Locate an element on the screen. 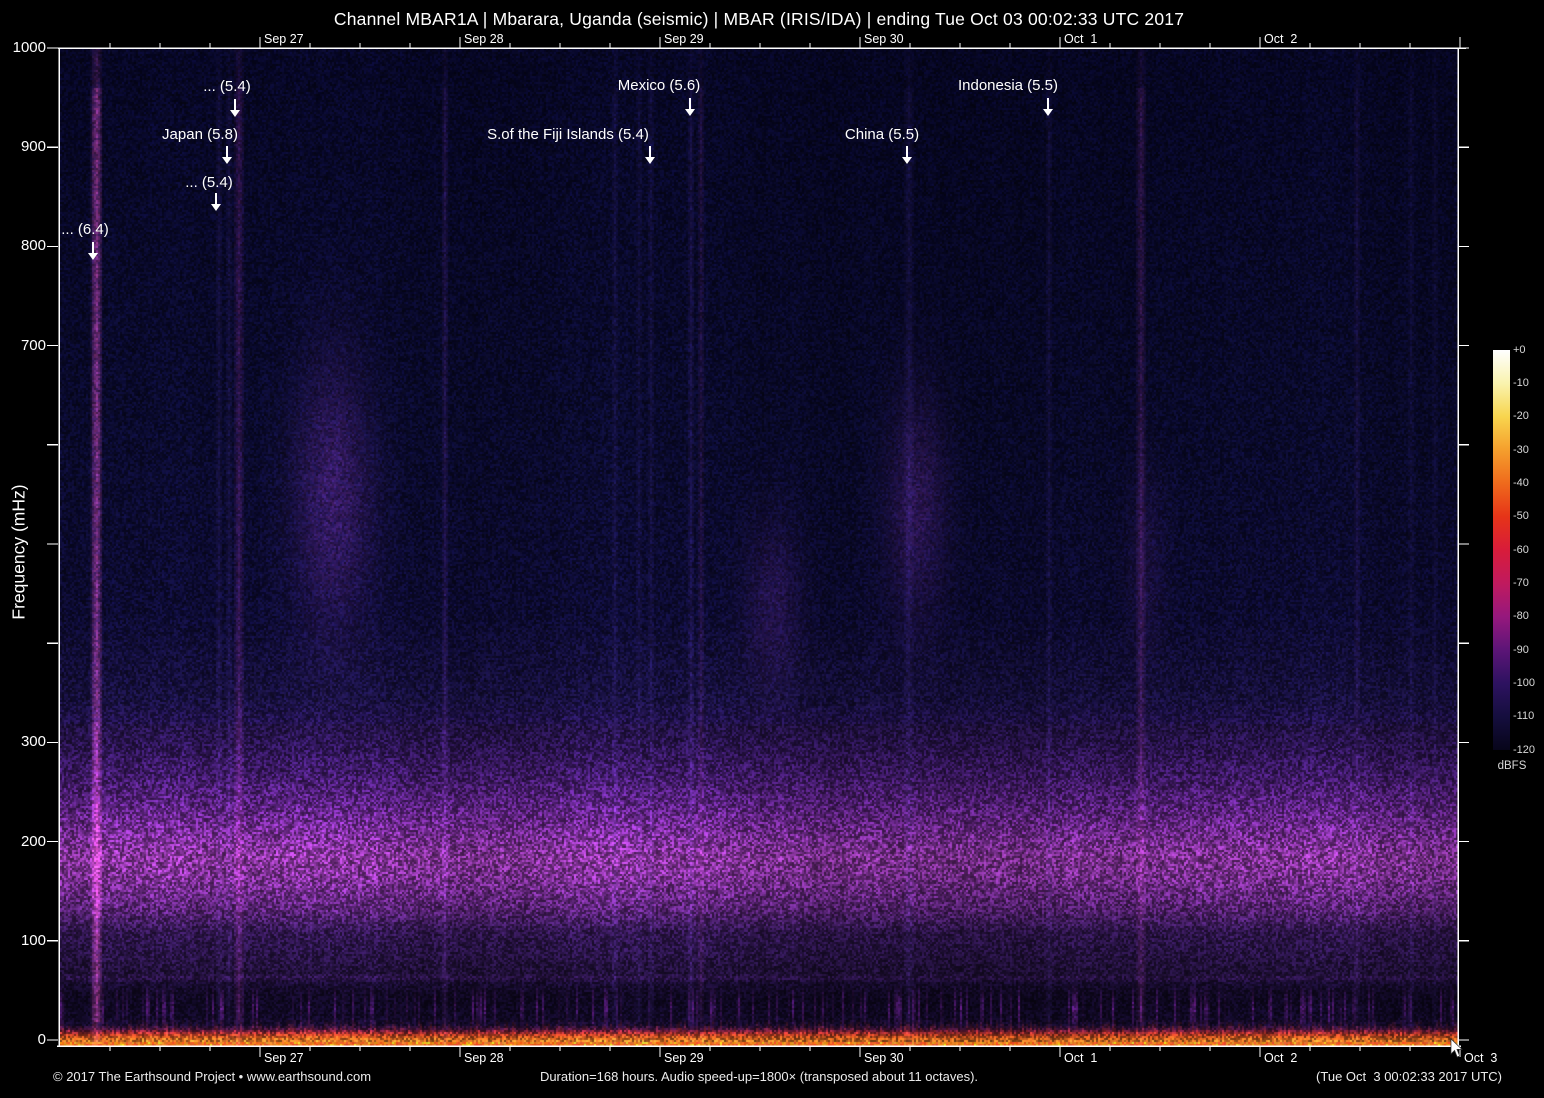 The width and height of the screenshot is (1544, 1098). bottom-date-label: Oct 3 is located at coordinates (1481, 1058).